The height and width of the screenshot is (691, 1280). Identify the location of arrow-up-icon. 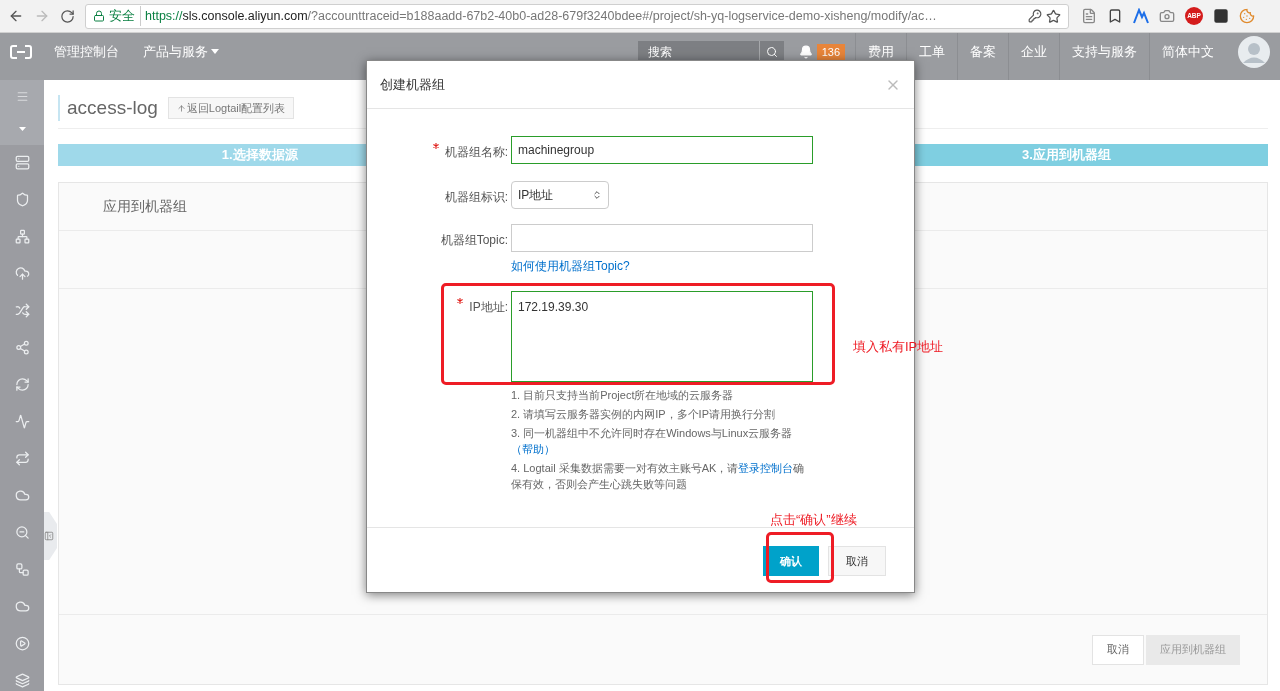
(181, 108).